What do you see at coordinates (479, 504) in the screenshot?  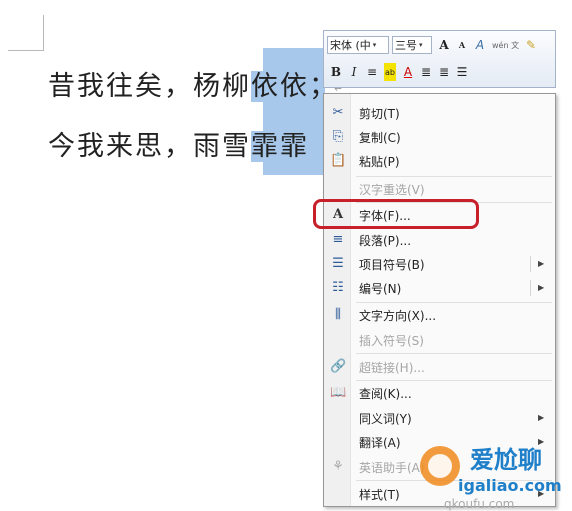 I see `watermark-faint-text: qkoufu.com` at bounding box center [479, 504].